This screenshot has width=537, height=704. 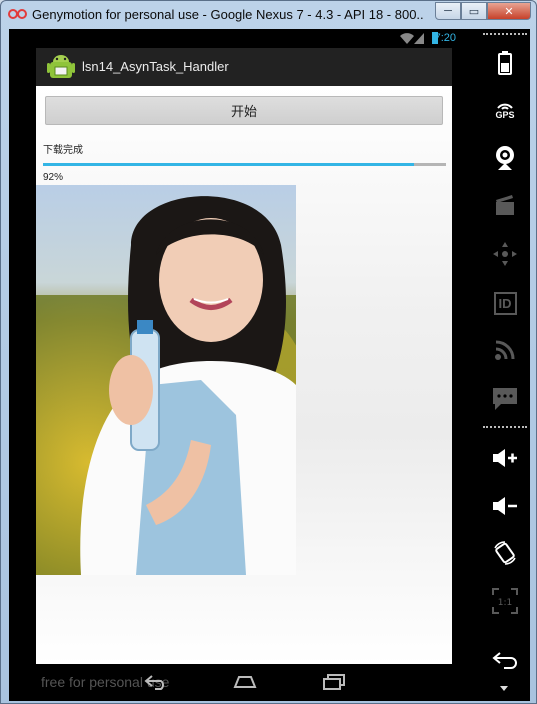 I want to click on nav-home-icon, so click(x=245, y=682).